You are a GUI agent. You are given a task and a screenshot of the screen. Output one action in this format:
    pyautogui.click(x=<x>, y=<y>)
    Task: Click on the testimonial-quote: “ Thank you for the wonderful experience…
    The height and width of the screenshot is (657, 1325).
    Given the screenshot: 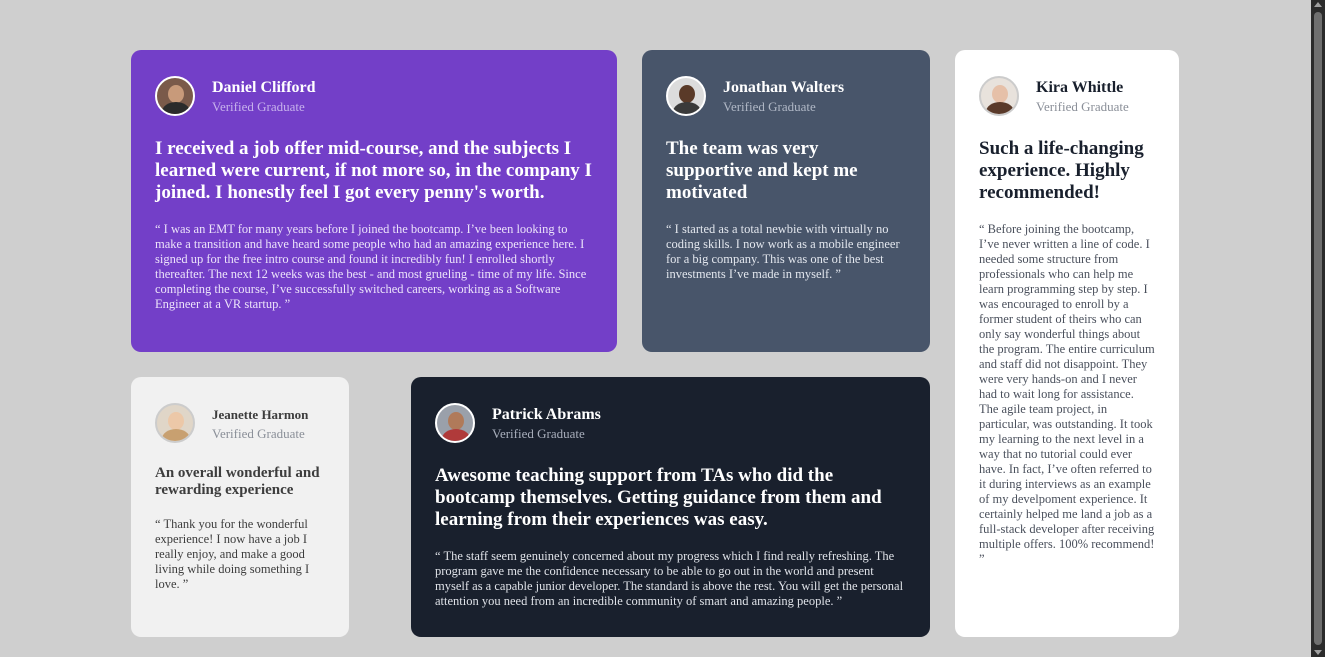 What is the action you would take?
    pyautogui.click(x=232, y=554)
    